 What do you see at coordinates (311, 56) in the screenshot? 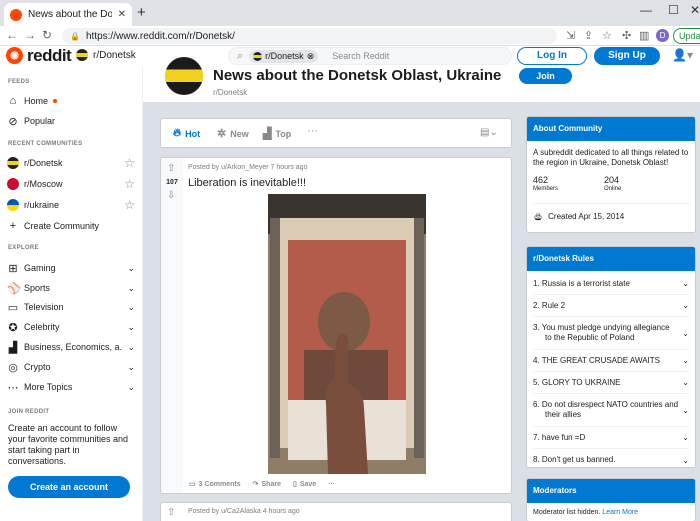
I see `clear-chip-icon: ⊗` at bounding box center [311, 56].